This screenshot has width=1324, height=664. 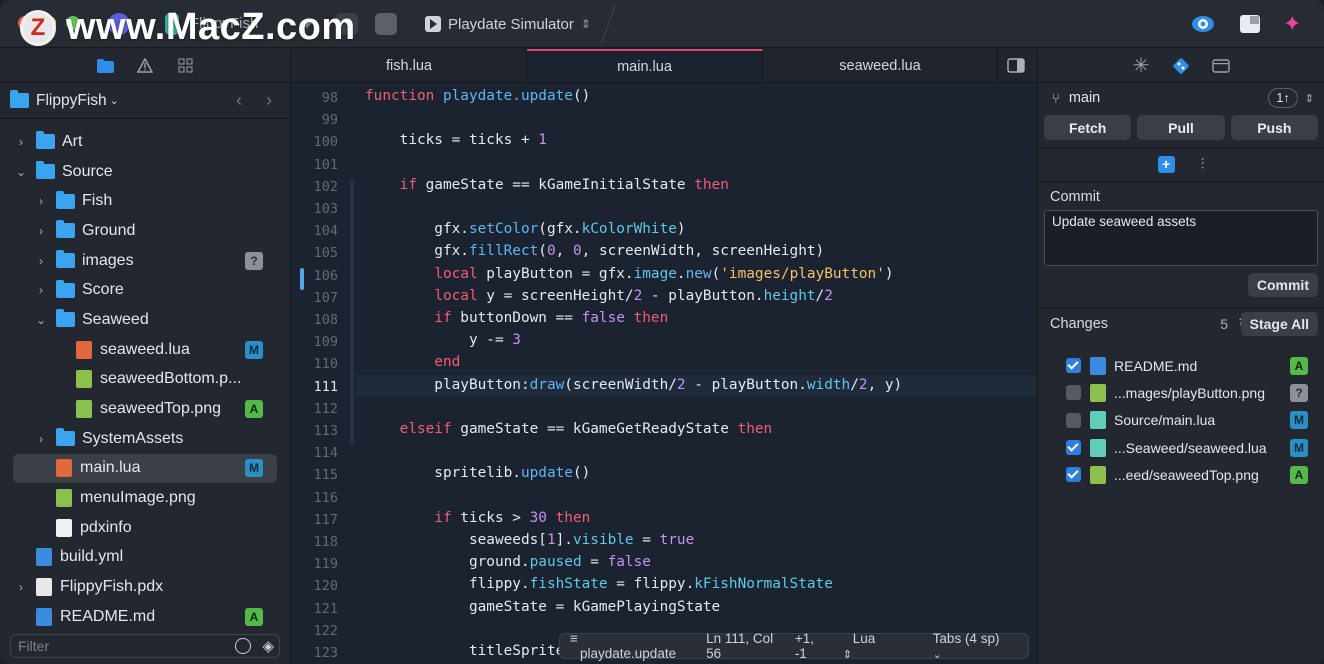 What do you see at coordinates (456, 140) in the screenshot?
I see `code-line: ticks = ticks + 1` at bounding box center [456, 140].